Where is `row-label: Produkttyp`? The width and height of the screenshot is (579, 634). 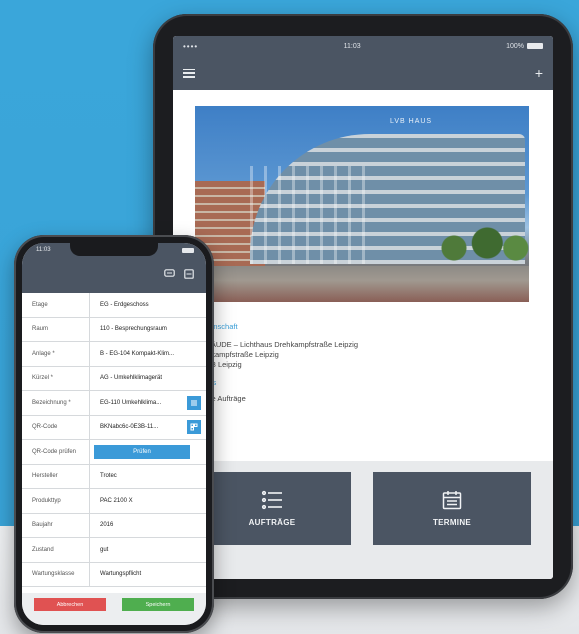
row-label: Produkttyp is located at coordinates (56, 501).